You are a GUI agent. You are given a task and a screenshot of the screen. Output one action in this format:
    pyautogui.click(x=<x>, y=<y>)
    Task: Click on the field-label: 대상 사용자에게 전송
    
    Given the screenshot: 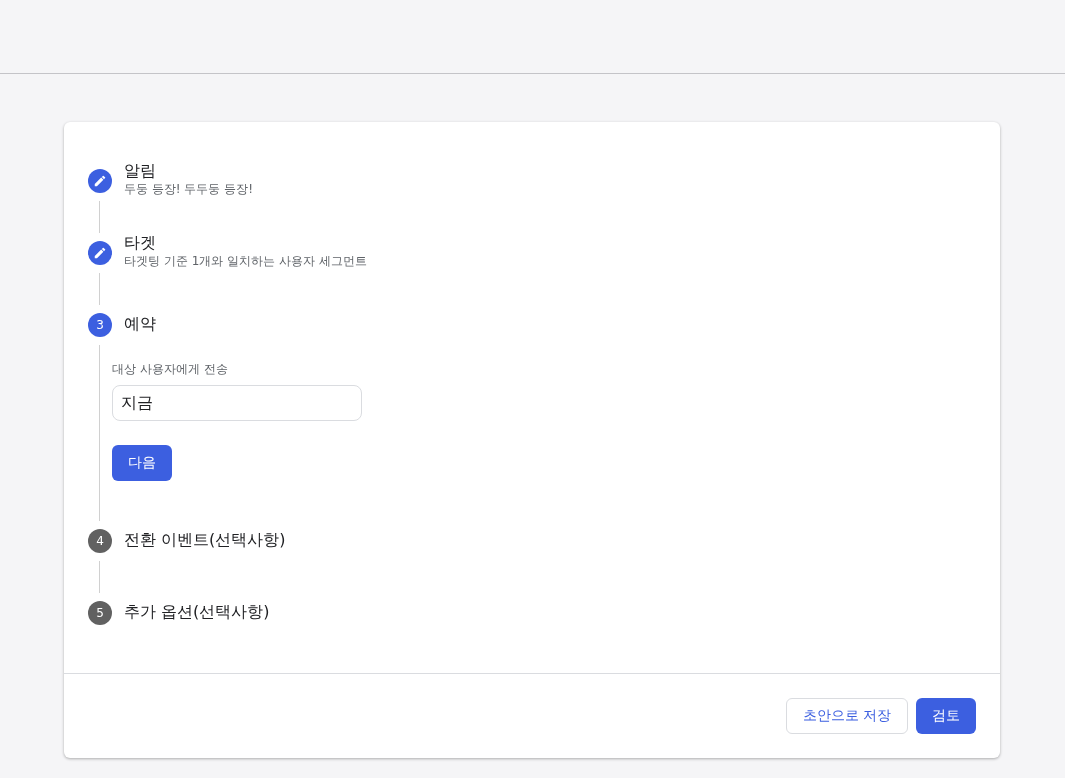 What is the action you would take?
    pyautogui.click(x=170, y=369)
    